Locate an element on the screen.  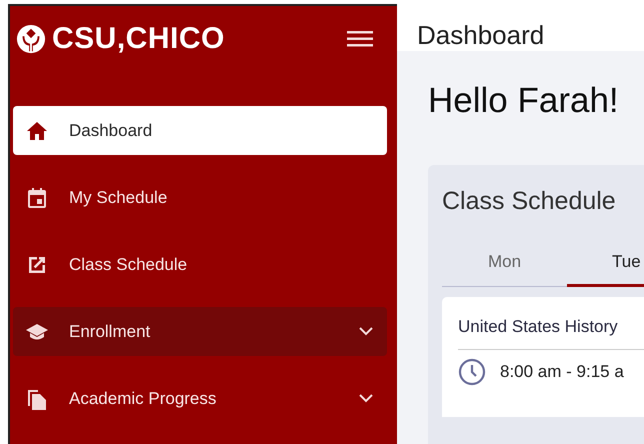
class-name: United States History is located at coordinates (551, 333).